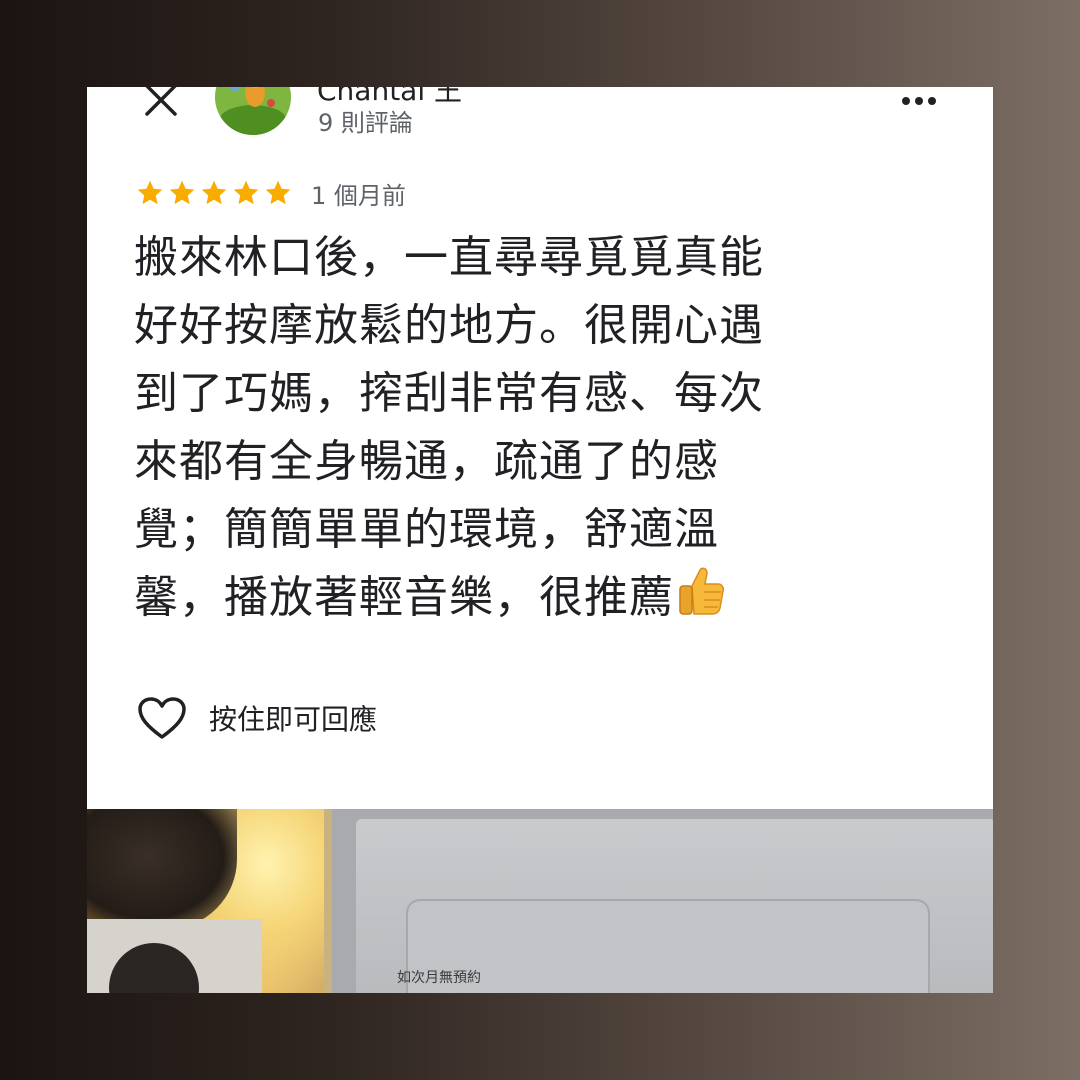 This screenshot has height=1080, width=1080. What do you see at coordinates (426, 461) in the screenshot?
I see `review-text-line: 來都有全身暢通，疏通了的感` at bounding box center [426, 461].